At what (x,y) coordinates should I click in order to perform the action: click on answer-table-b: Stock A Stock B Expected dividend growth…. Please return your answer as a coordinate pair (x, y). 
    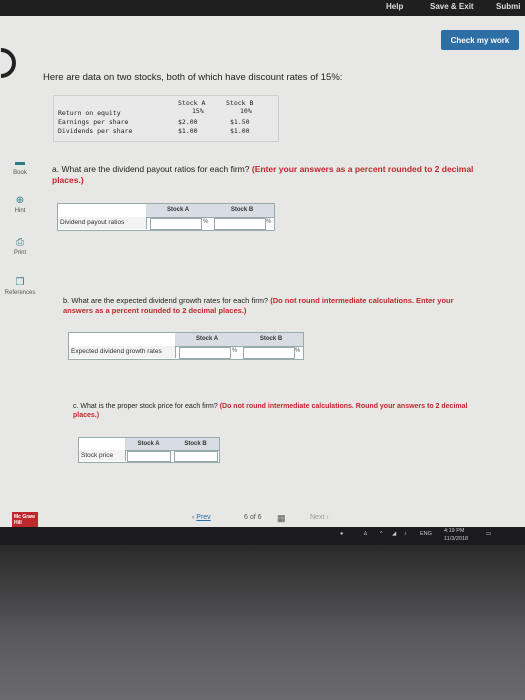
    Looking at the image, I should click on (186, 346).